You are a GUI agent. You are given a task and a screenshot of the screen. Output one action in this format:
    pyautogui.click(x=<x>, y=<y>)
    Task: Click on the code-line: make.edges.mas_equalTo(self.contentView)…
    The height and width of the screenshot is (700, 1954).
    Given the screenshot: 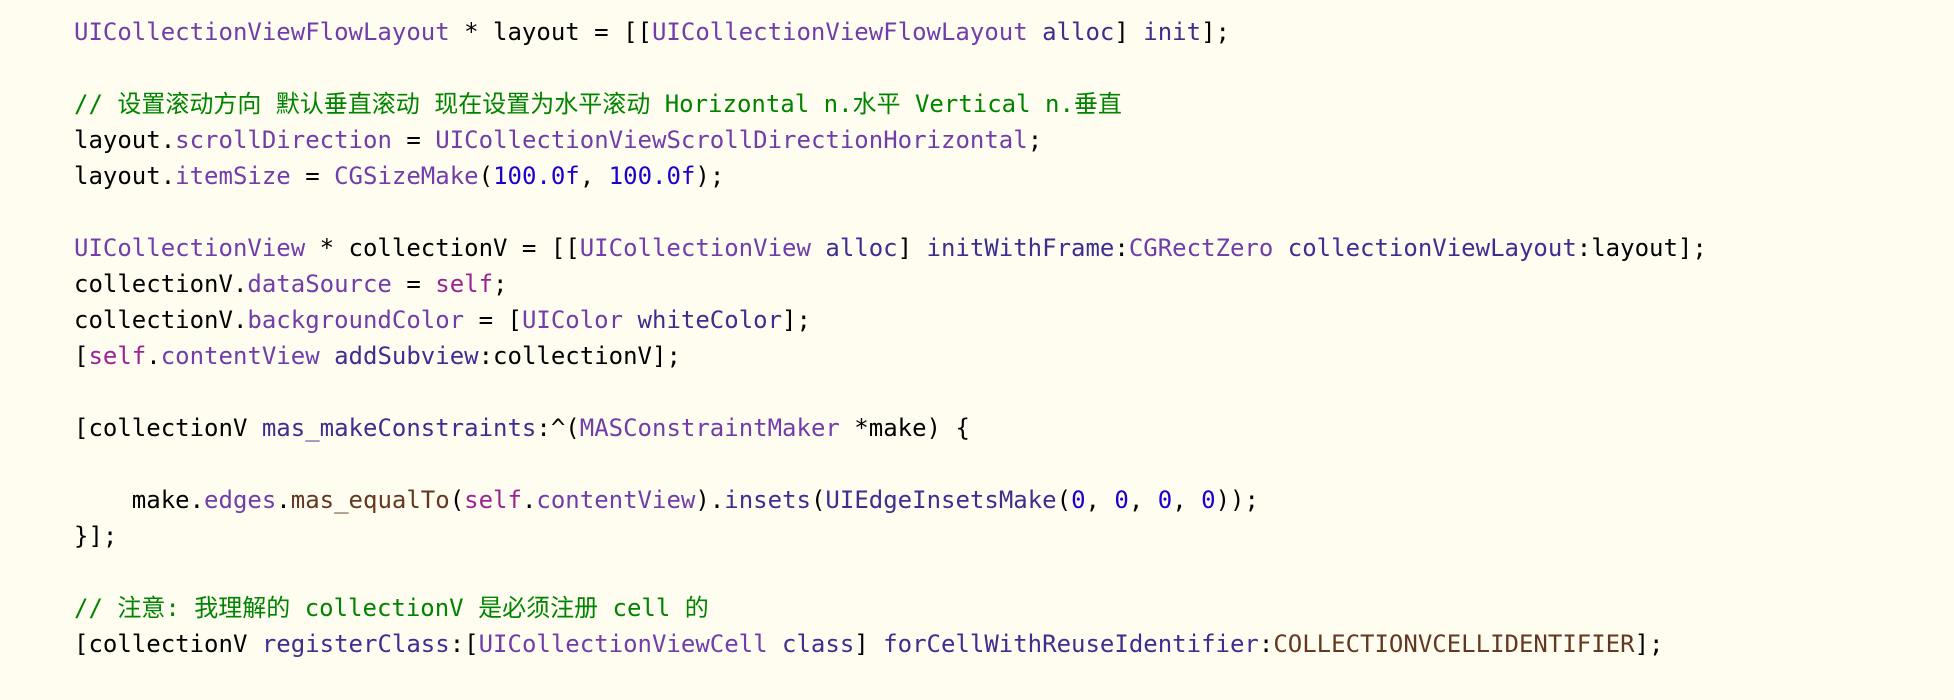 What is the action you would take?
    pyautogui.click(x=1014, y=500)
    